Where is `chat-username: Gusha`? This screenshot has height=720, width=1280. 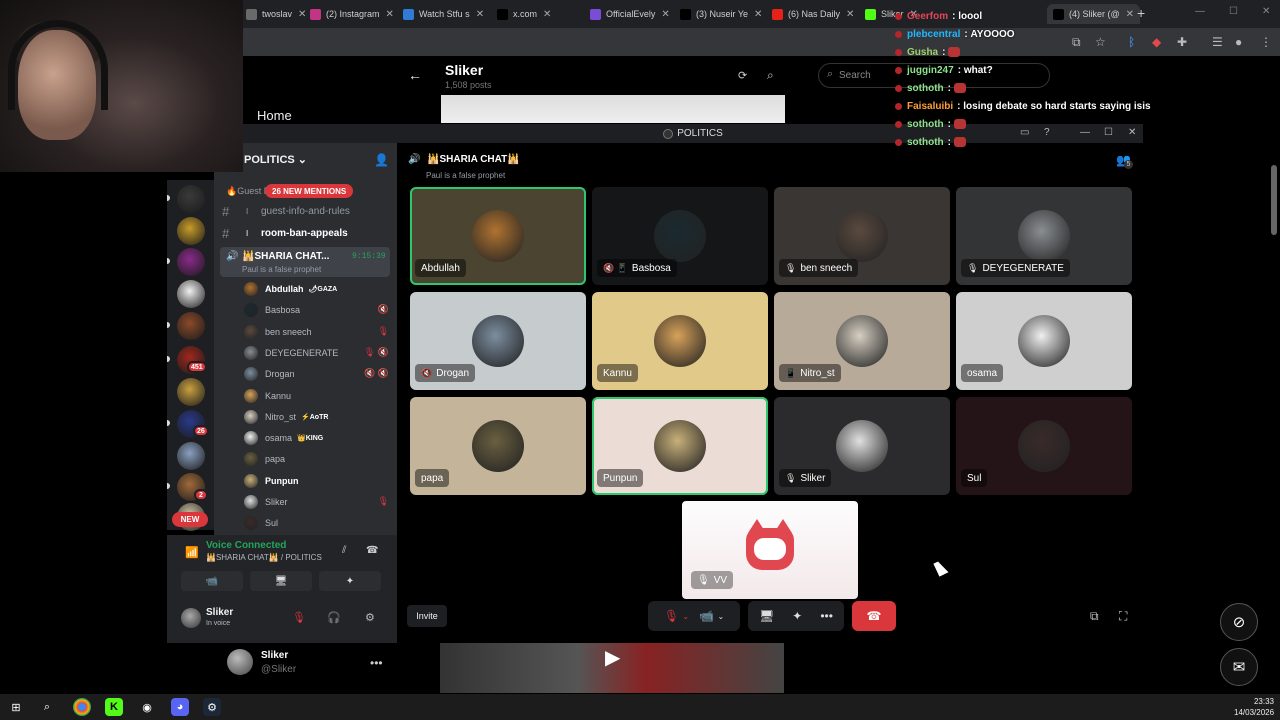
chat-username: Gusha is located at coordinates (922, 52).